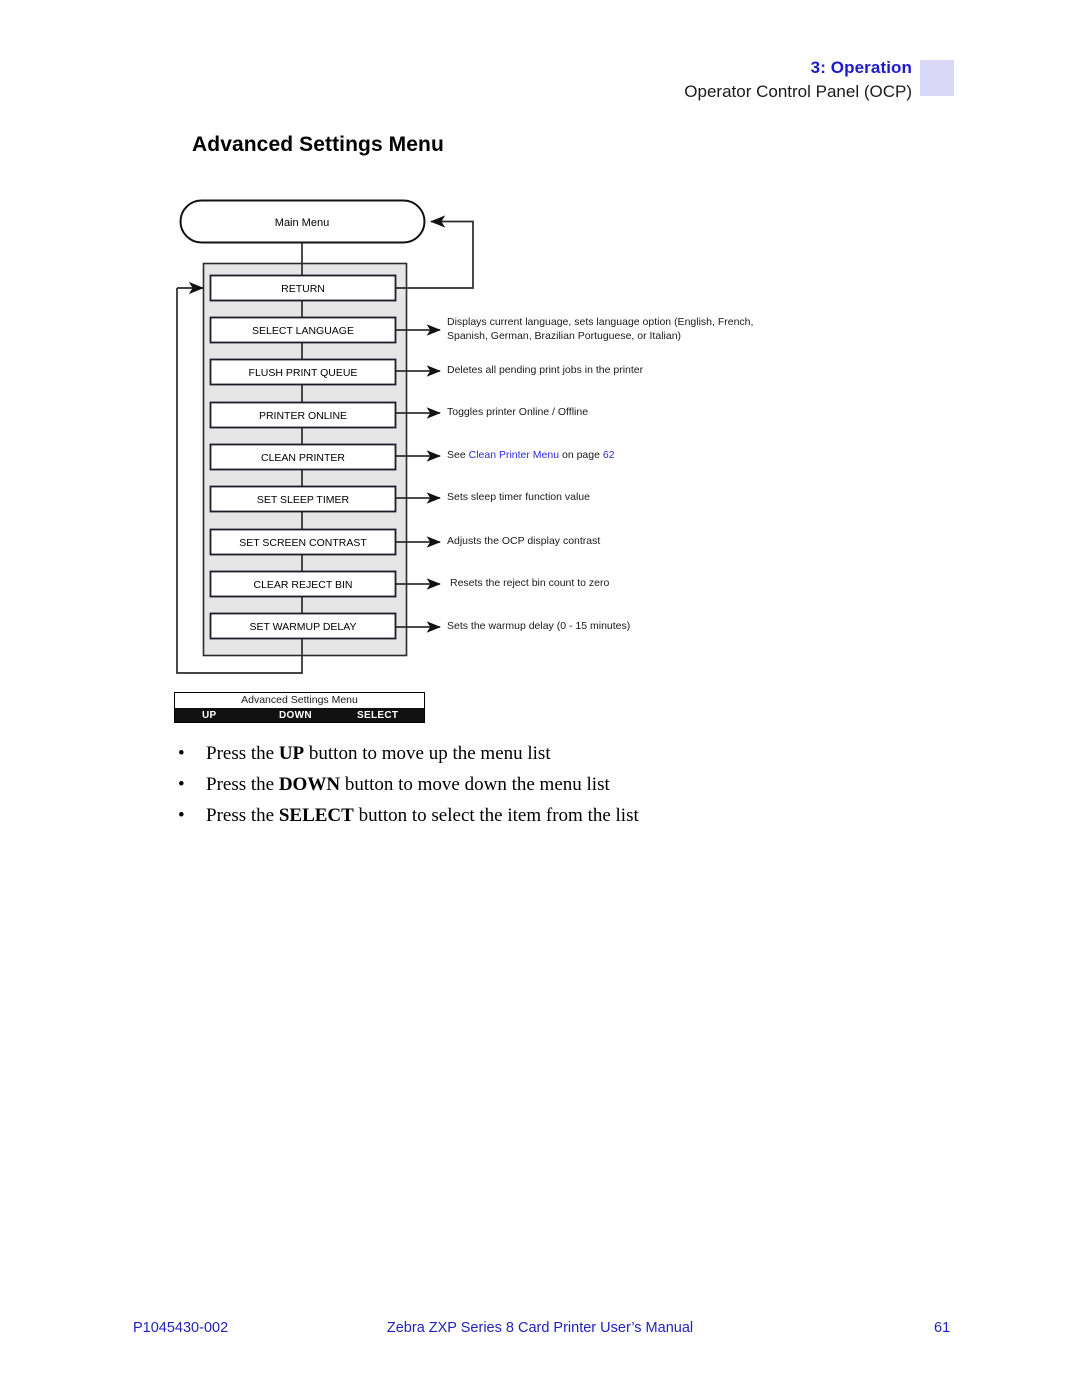 This screenshot has width=1080, height=1397. I want to click on menu-item-printer-online-label: PRINTER ONLINE, so click(303, 416).